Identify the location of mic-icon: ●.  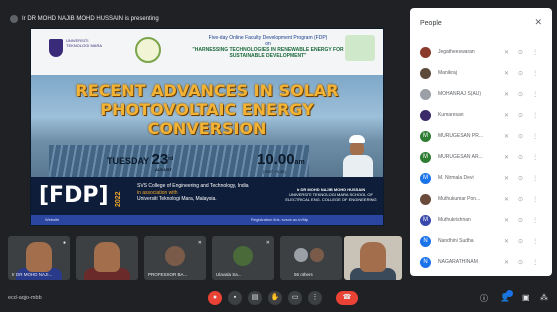
(64, 243).